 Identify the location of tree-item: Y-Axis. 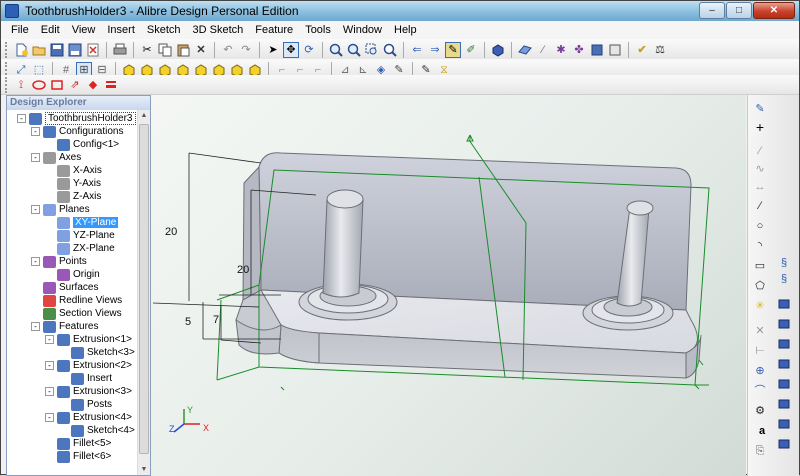
(73, 183).